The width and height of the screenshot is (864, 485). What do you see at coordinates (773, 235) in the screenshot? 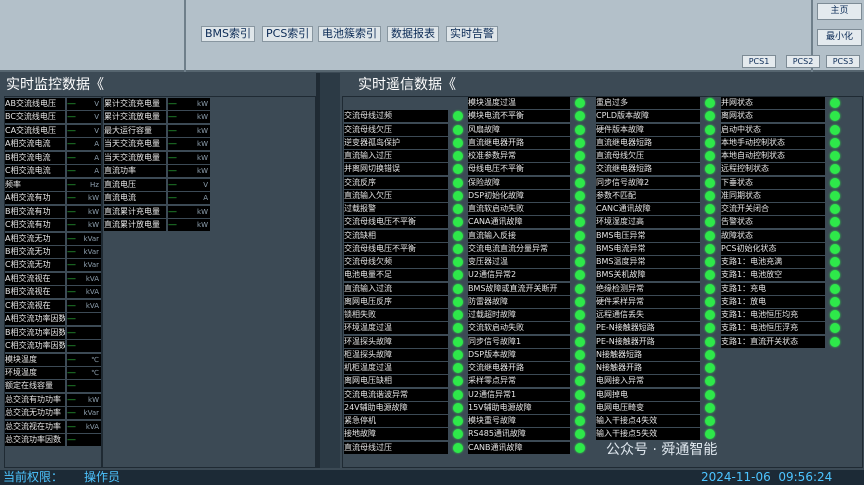
I see `signal-label: 故障状态` at bounding box center [773, 235].